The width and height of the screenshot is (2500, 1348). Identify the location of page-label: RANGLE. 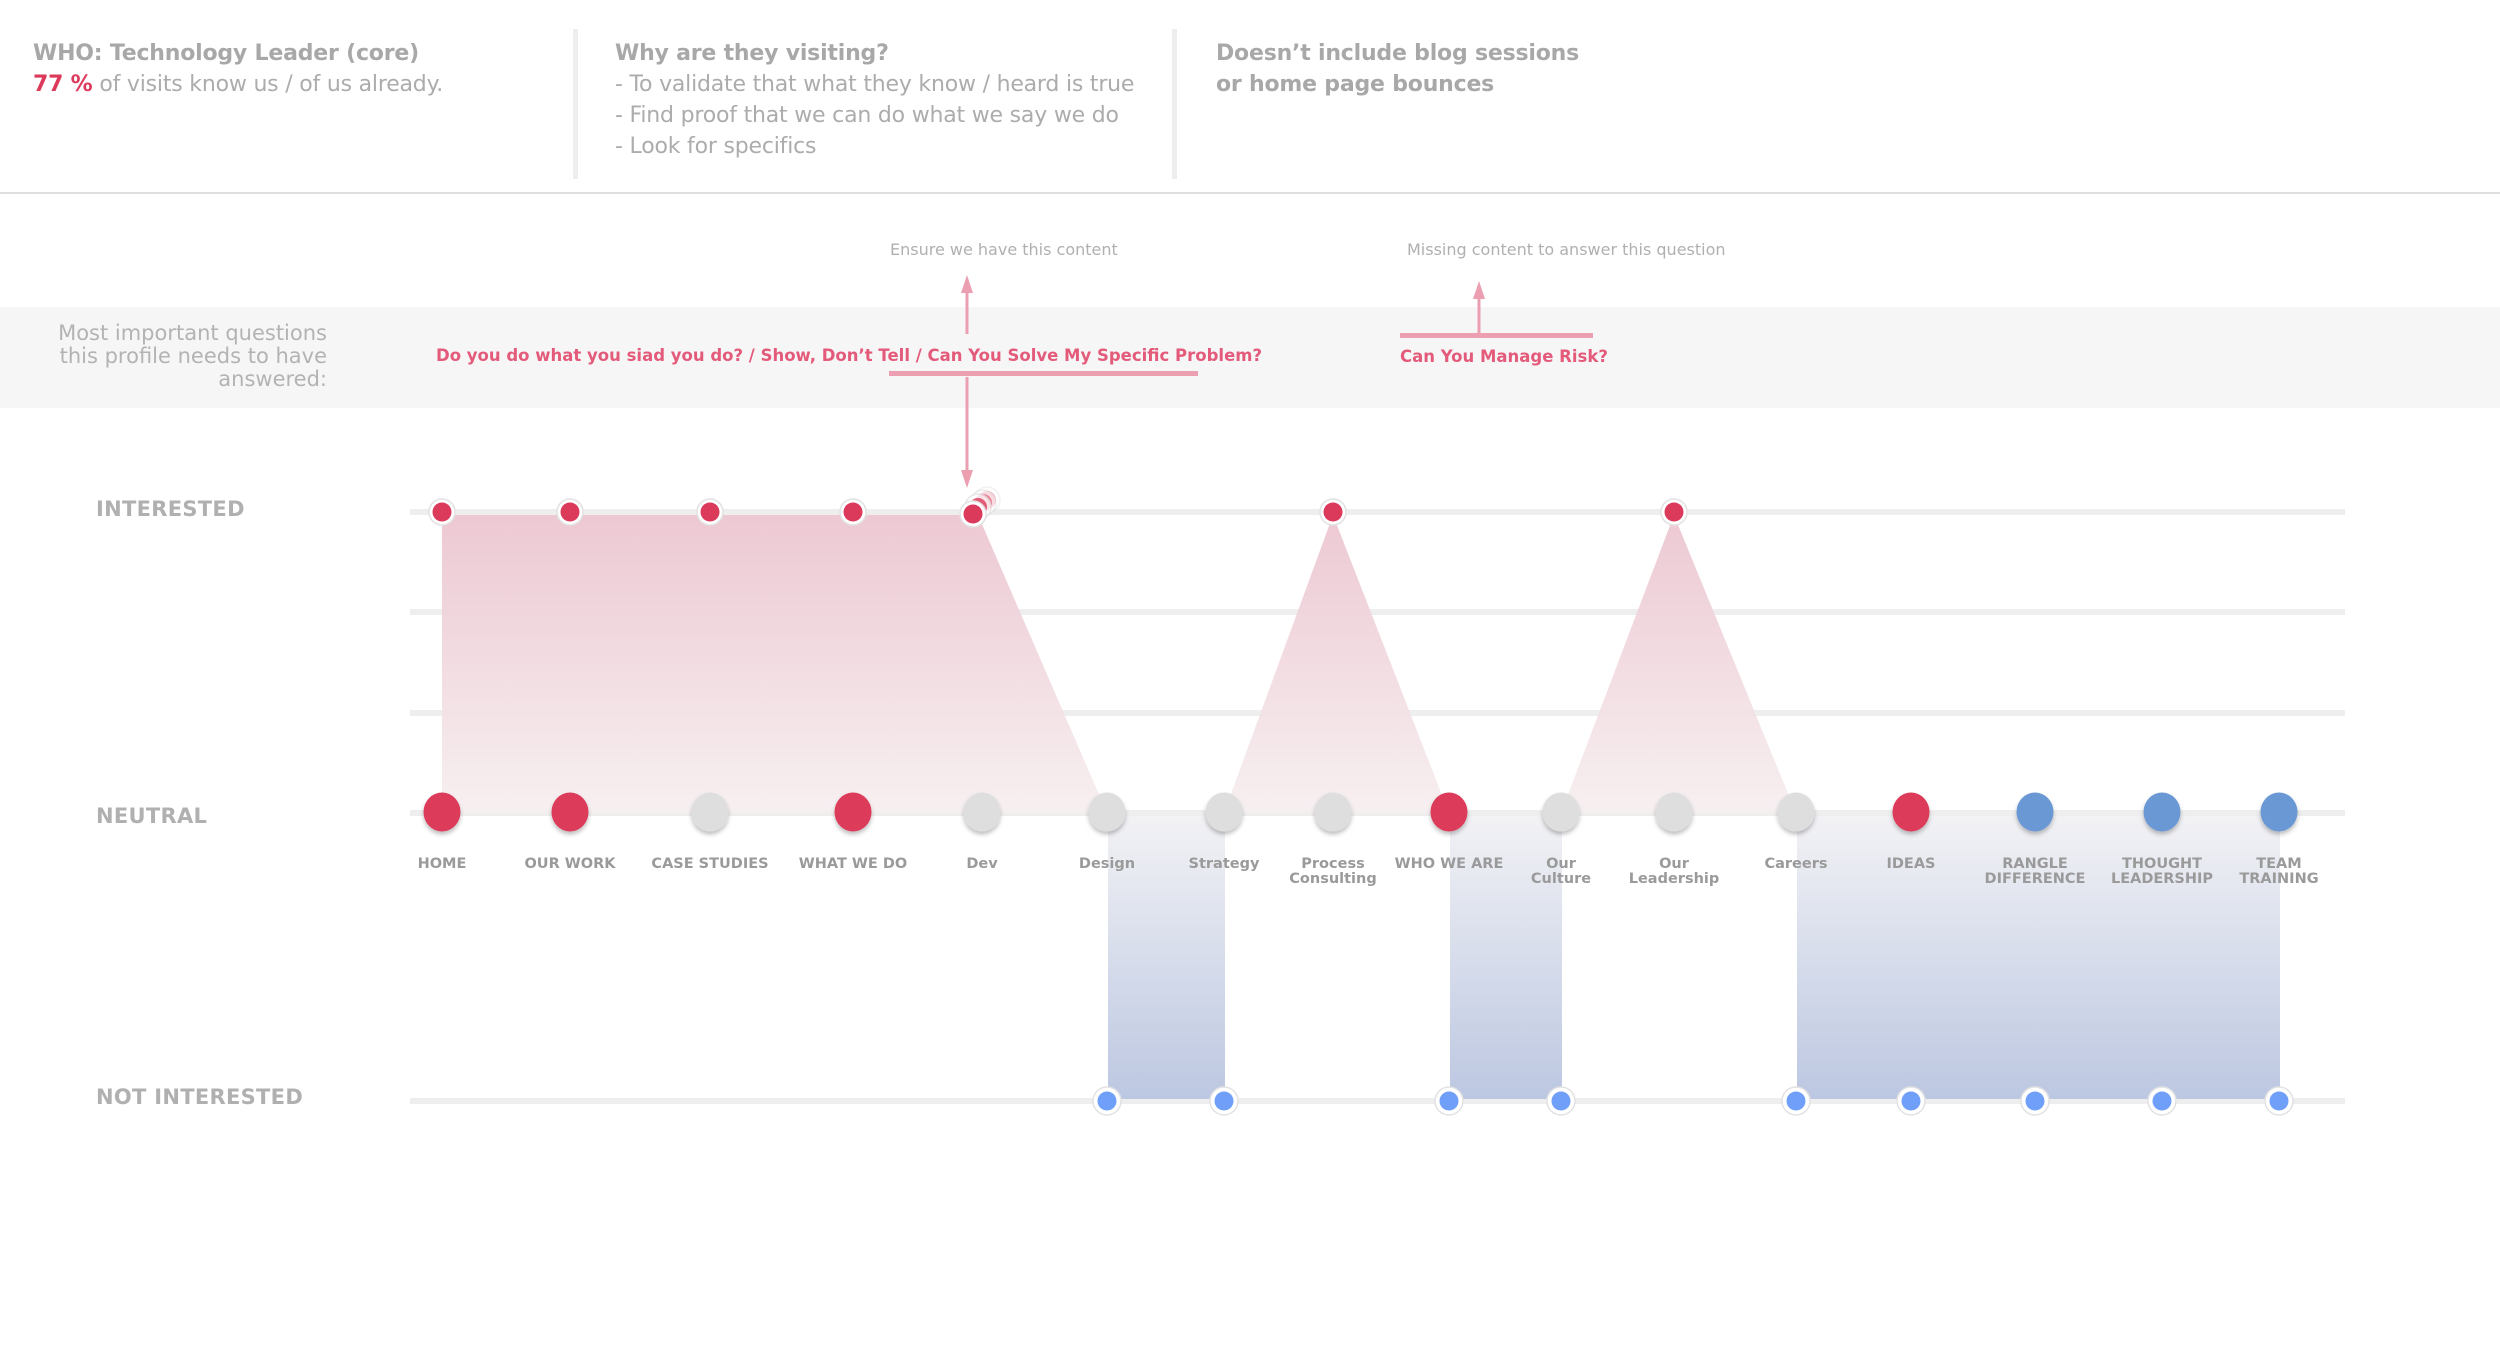
(2035, 864).